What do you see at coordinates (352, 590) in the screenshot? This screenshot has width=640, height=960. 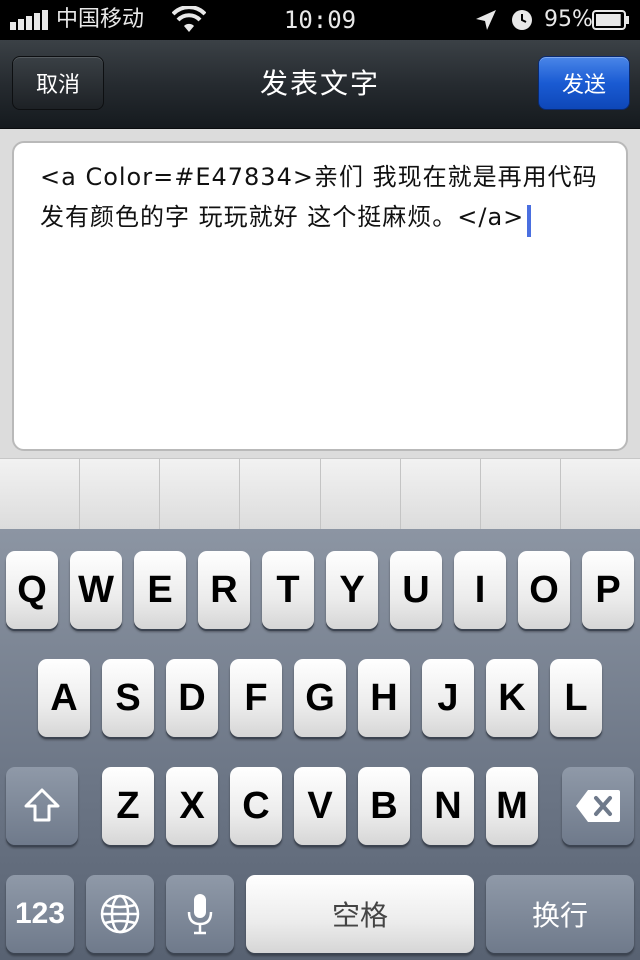 I see `key-y: Y` at bounding box center [352, 590].